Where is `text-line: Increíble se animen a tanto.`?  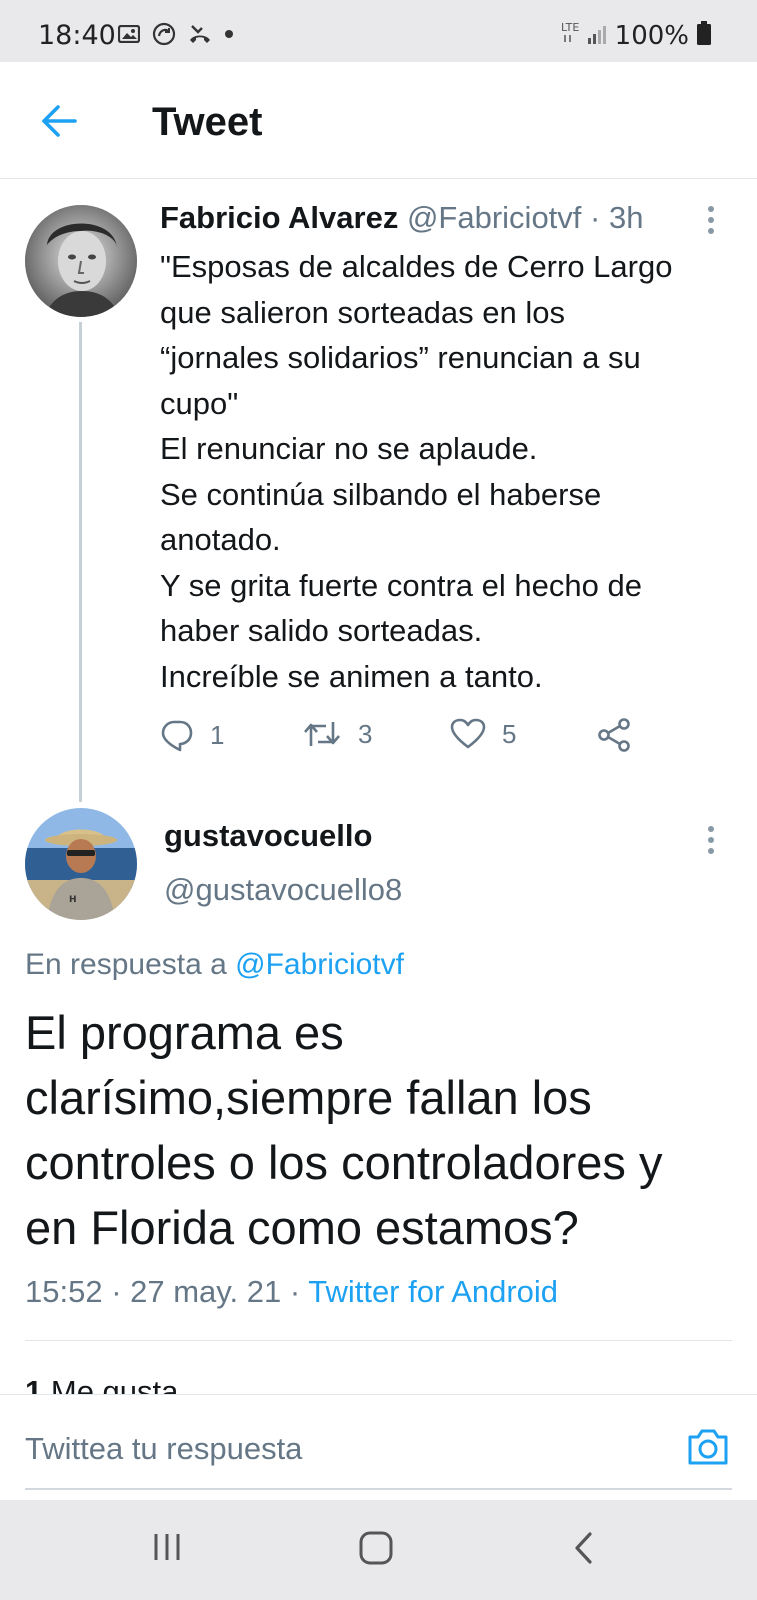
text-line: Increíble se animen a tanto. is located at coordinates (351, 676).